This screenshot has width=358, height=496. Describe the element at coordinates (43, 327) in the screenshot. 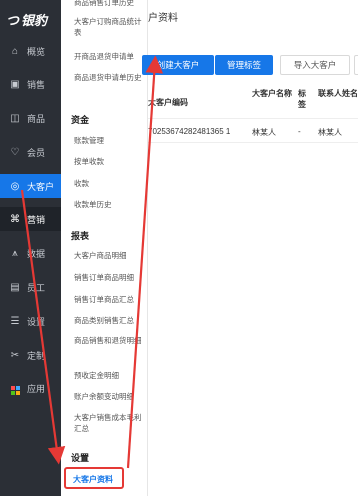

I see `arrow-to-settings-section` at that location.